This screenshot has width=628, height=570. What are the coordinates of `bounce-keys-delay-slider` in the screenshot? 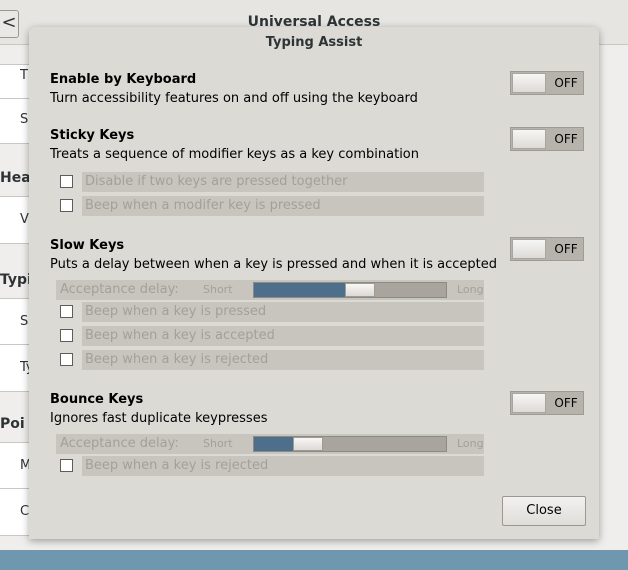 It's located at (350, 444).